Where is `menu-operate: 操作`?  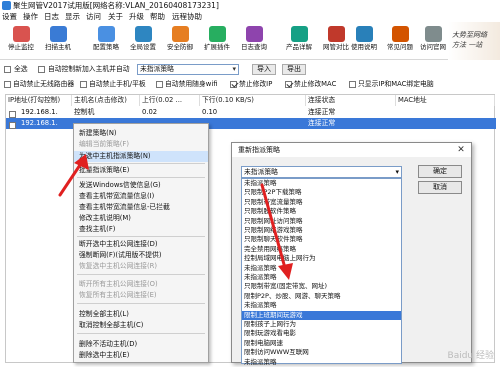
menu-operate: 操作 is located at coordinates (30, 16).